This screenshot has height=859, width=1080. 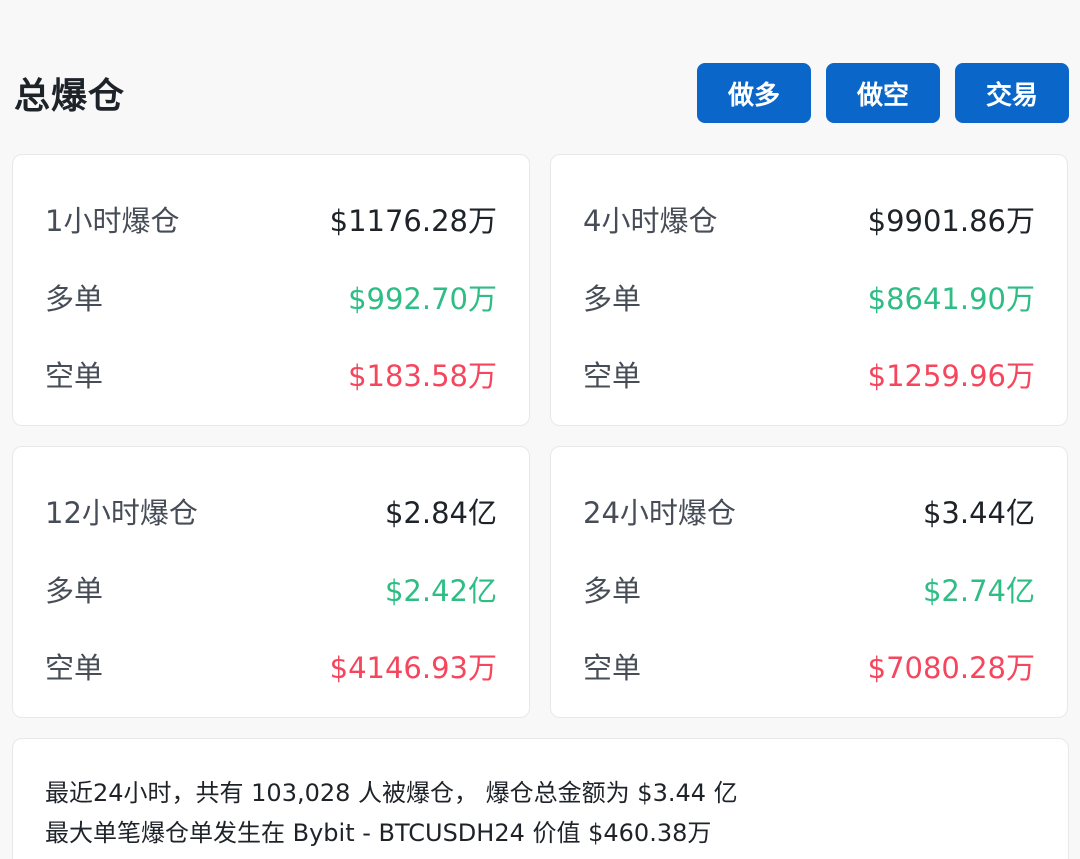 I want to click on page-title: 总爆仓, so click(x=70, y=96).